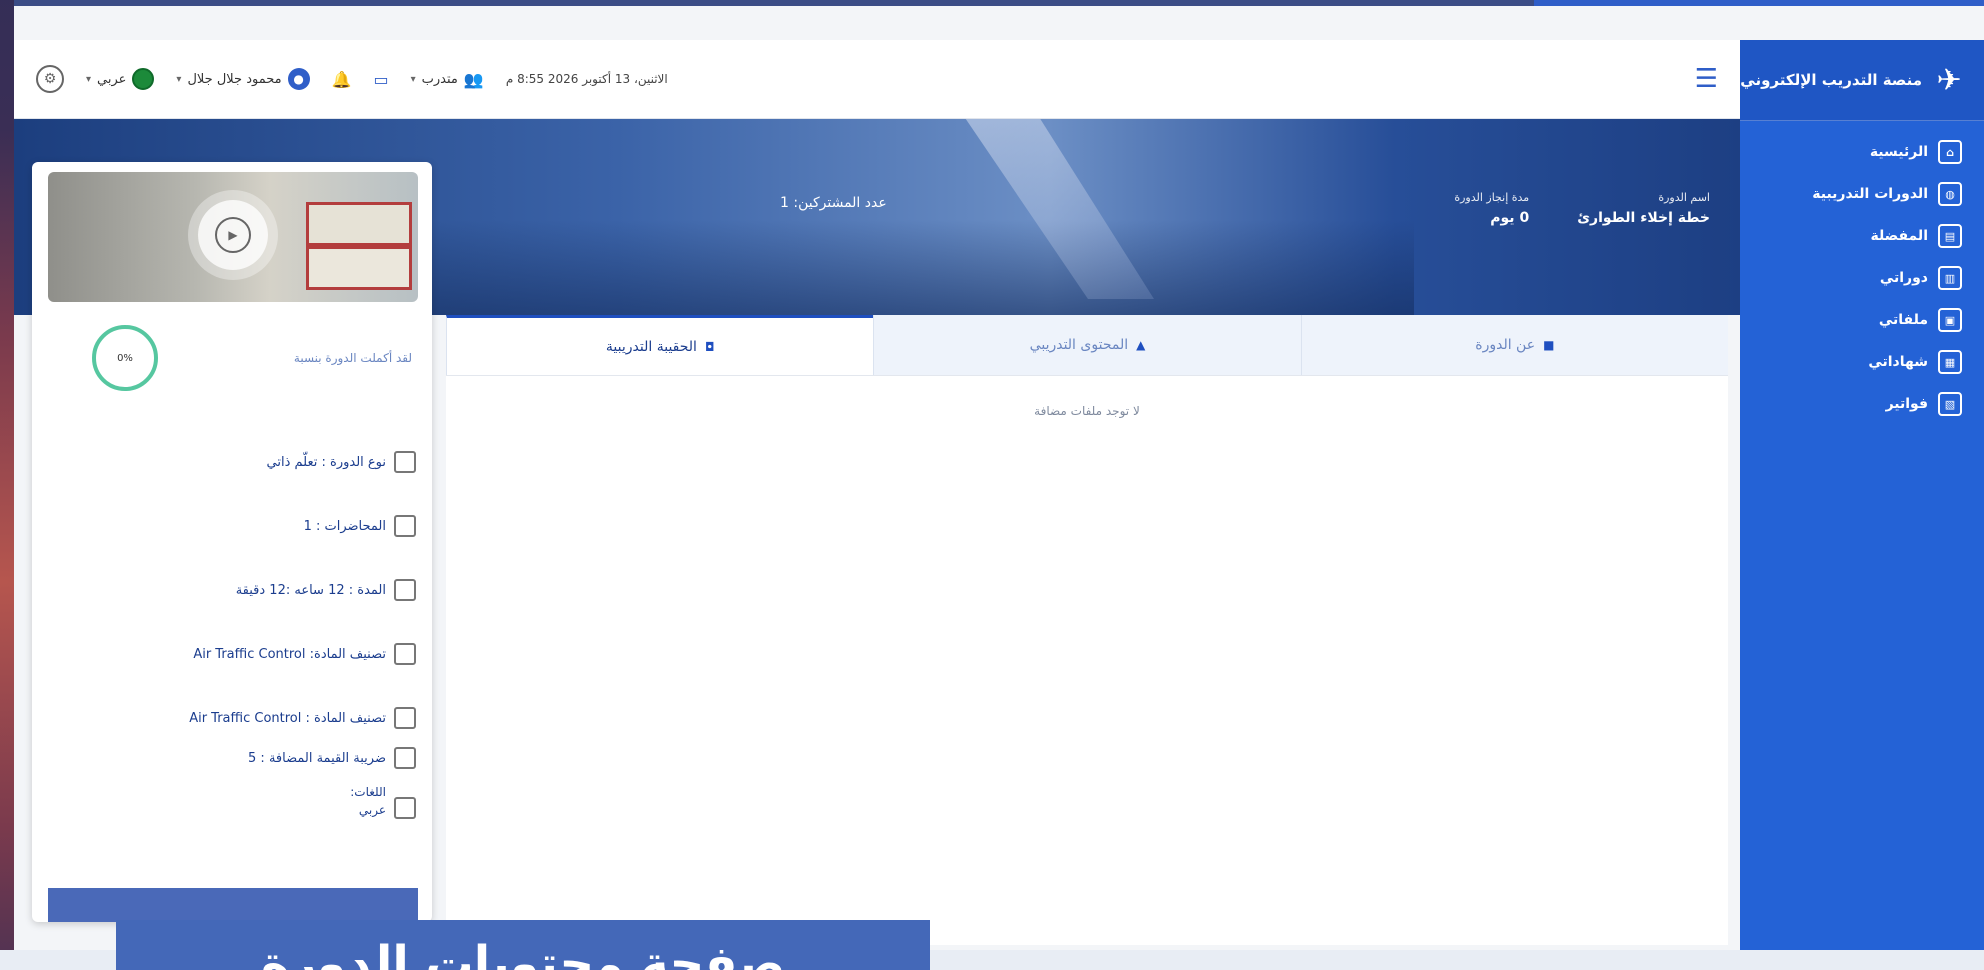 Image resolution: width=1984 pixels, height=970 pixels. I want to click on user-name: محمود جلال جلال, so click(234, 79).